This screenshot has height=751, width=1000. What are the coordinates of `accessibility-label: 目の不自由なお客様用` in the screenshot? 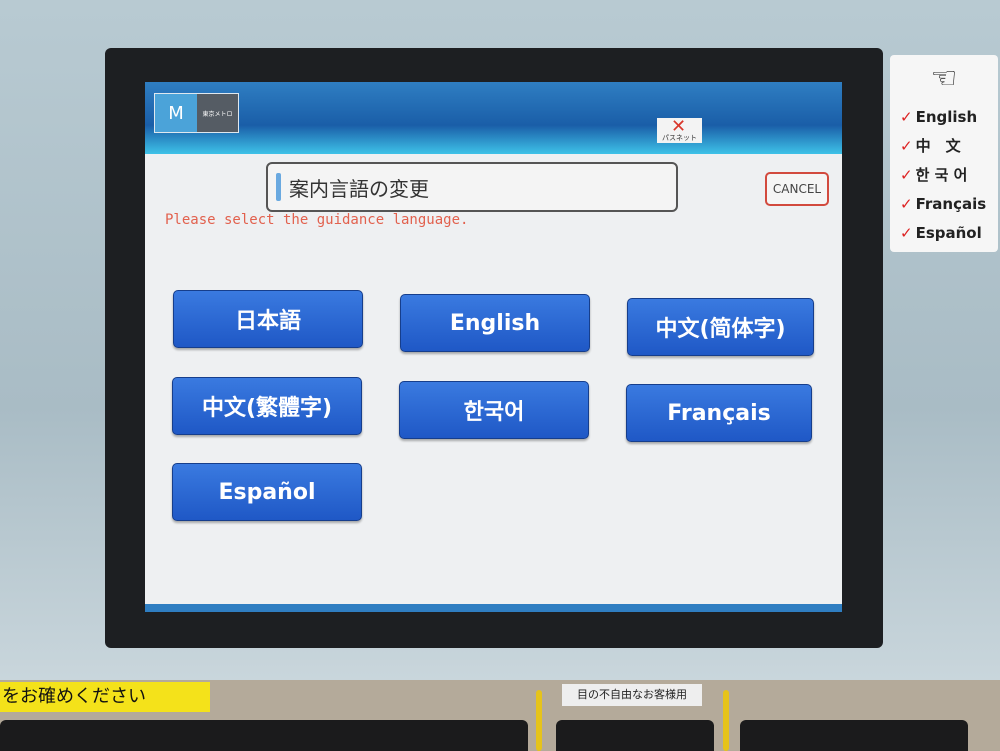 It's located at (632, 695).